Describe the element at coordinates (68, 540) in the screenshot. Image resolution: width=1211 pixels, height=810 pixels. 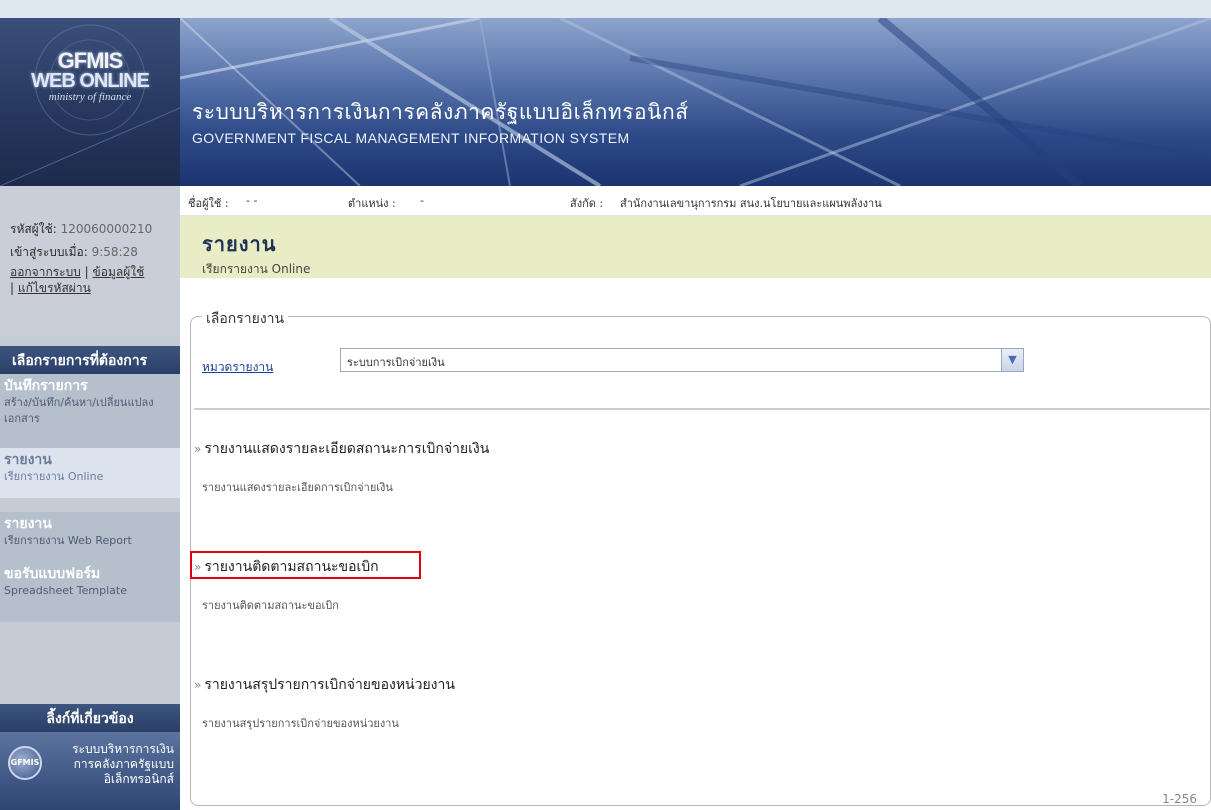
I see `sidebar-item-subtitle: เรียกรายงาน Web Report` at that location.